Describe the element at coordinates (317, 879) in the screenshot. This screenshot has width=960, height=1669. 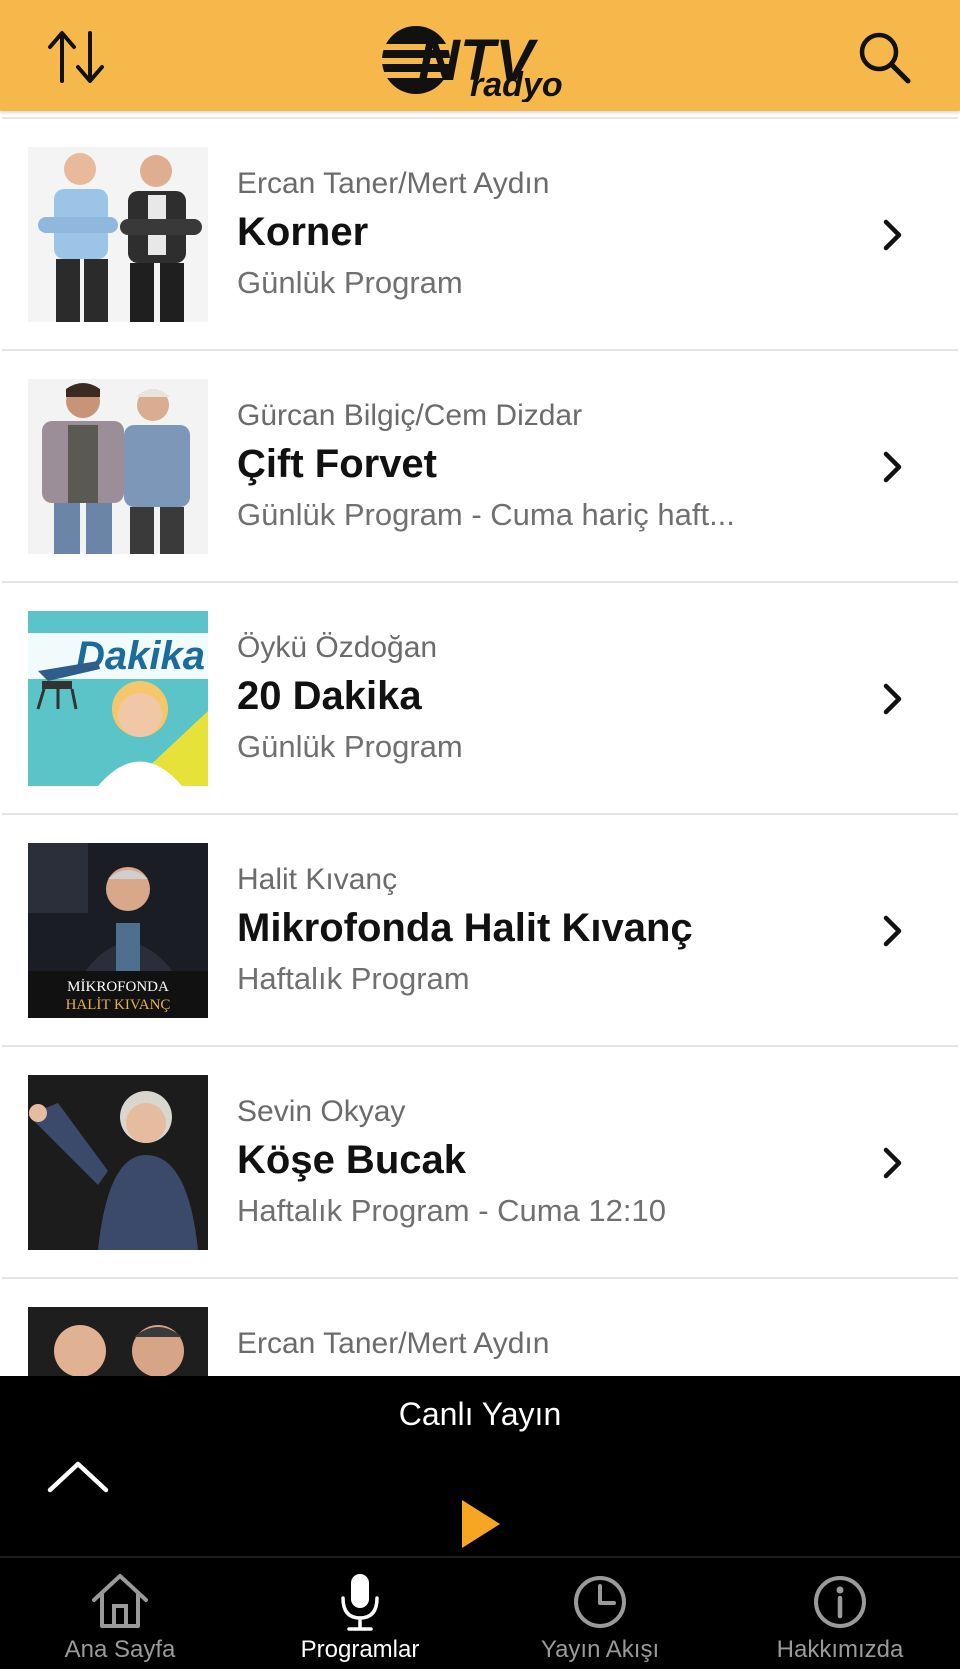
I see `program-host: Halit Kıvanç` at that location.